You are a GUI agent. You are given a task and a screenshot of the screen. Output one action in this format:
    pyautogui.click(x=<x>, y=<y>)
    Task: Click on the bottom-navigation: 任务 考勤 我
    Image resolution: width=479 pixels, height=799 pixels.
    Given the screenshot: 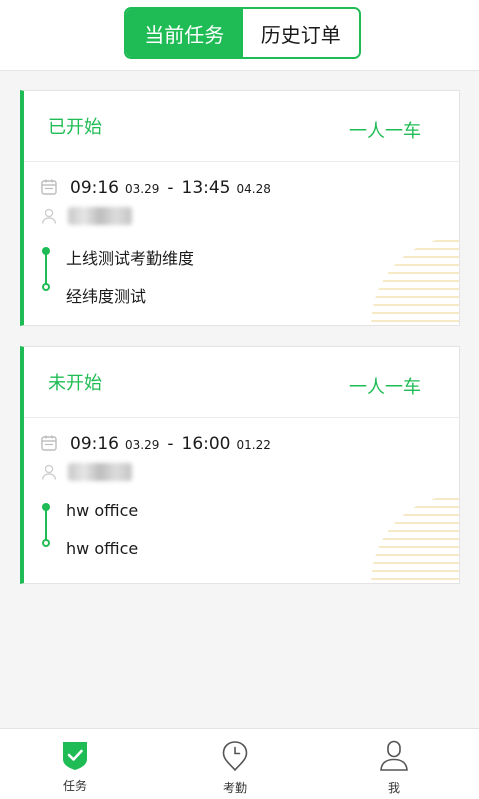 What is the action you would take?
    pyautogui.click(x=239, y=763)
    